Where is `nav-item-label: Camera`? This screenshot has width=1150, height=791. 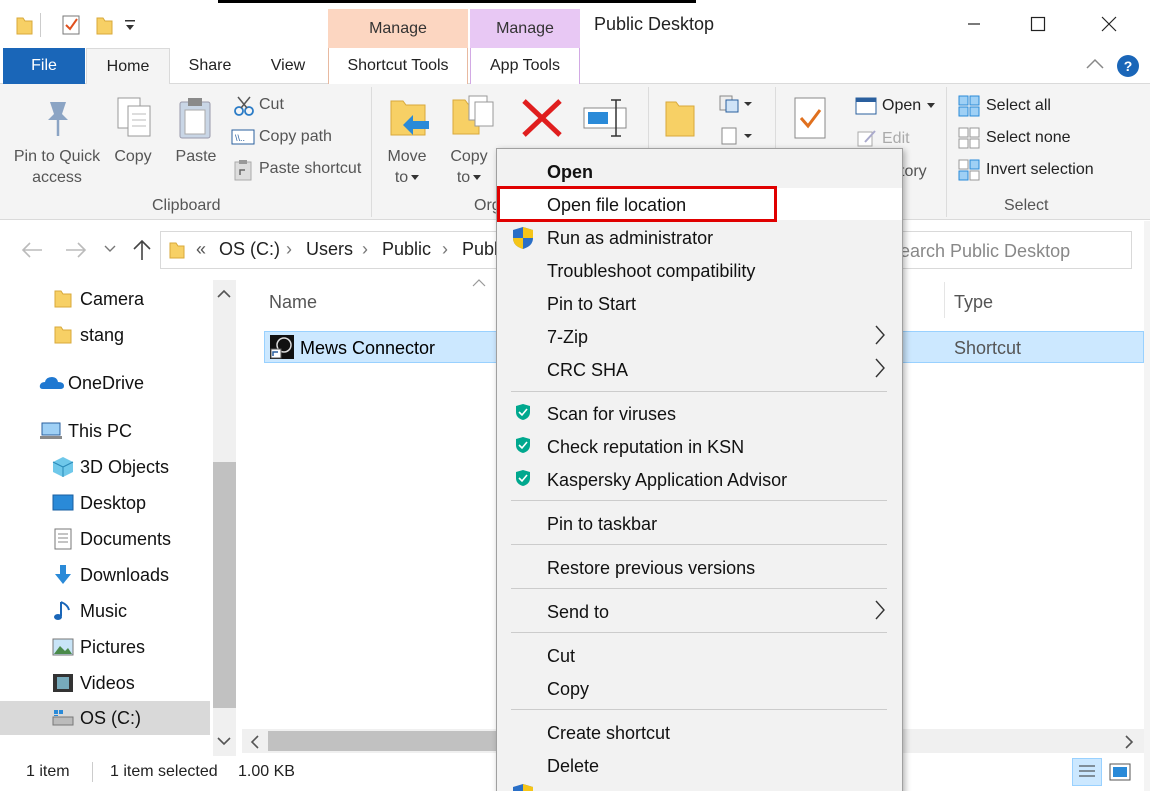
nav-item-label: Camera is located at coordinates (112, 299).